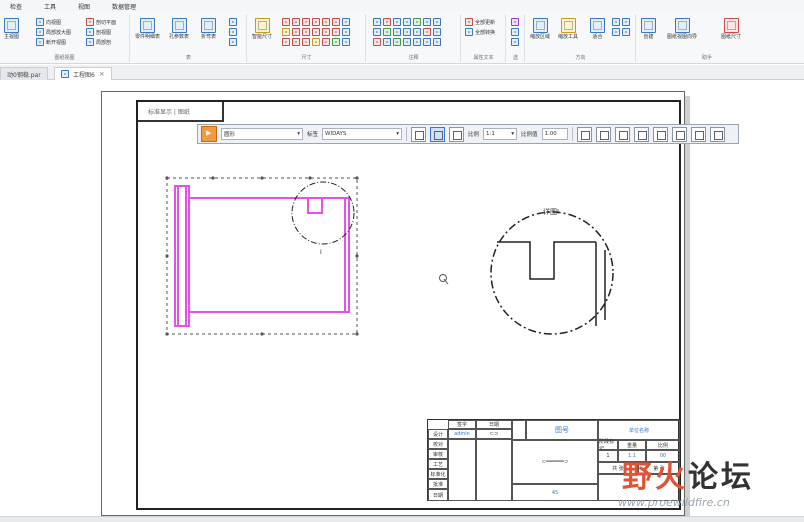 The image size is (804, 522). Describe the element at coordinates (616, 32) in the screenshot. I see `sheet-icon` at that location.